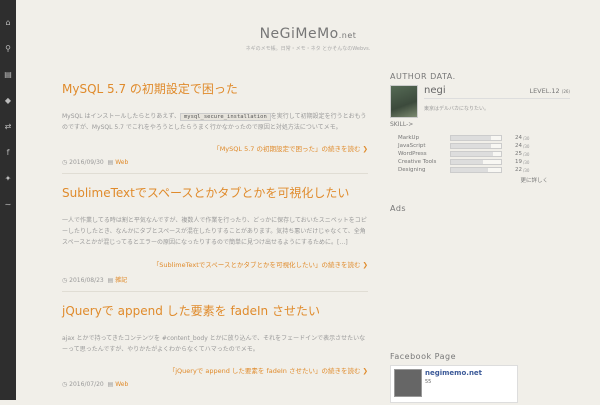 This screenshot has height=405, width=600. What do you see at coordinates (417, 162) in the screenshot?
I see `skill-name: Creative Tools` at bounding box center [417, 162].